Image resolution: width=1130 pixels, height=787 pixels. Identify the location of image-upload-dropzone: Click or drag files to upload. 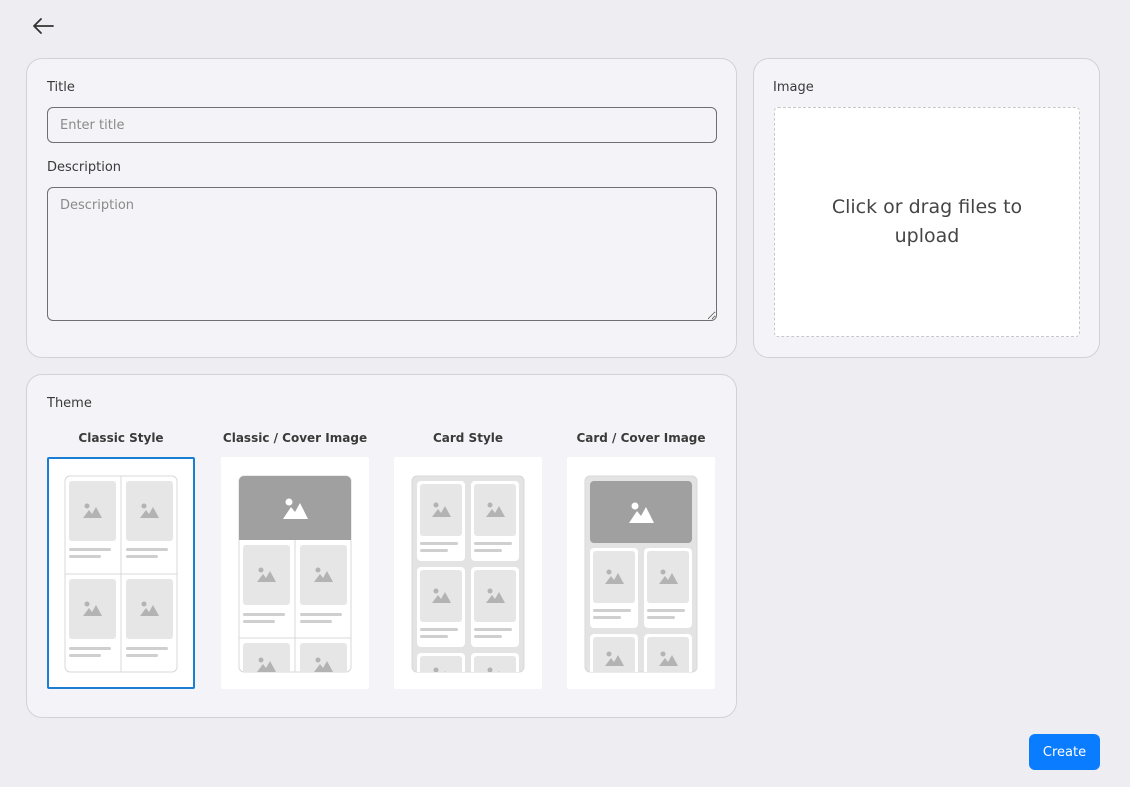
(927, 222).